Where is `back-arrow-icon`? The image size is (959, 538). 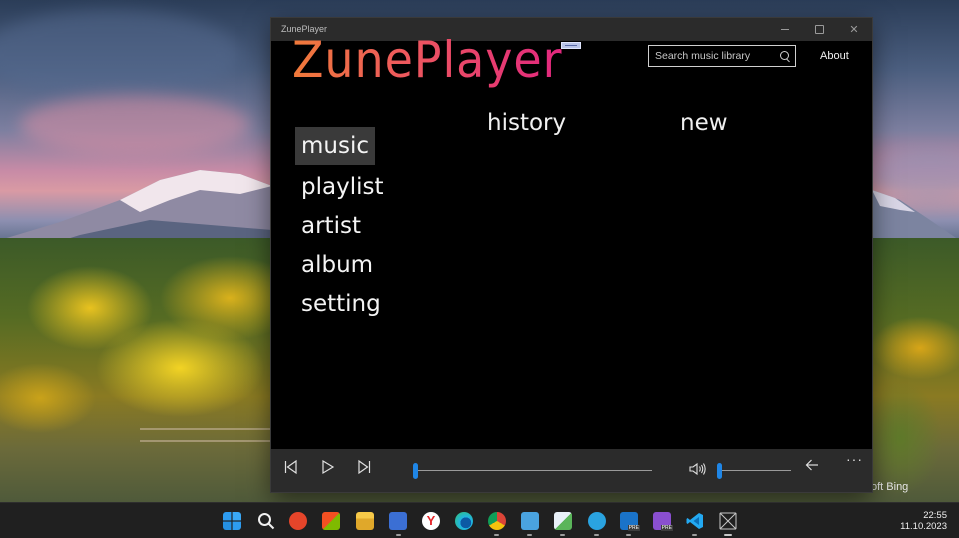 back-arrow-icon is located at coordinates (811, 465).